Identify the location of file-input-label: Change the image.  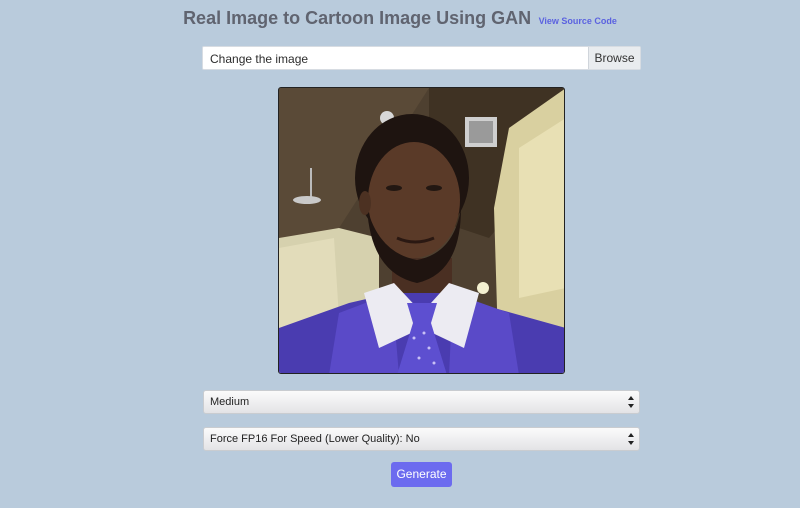
(395, 58).